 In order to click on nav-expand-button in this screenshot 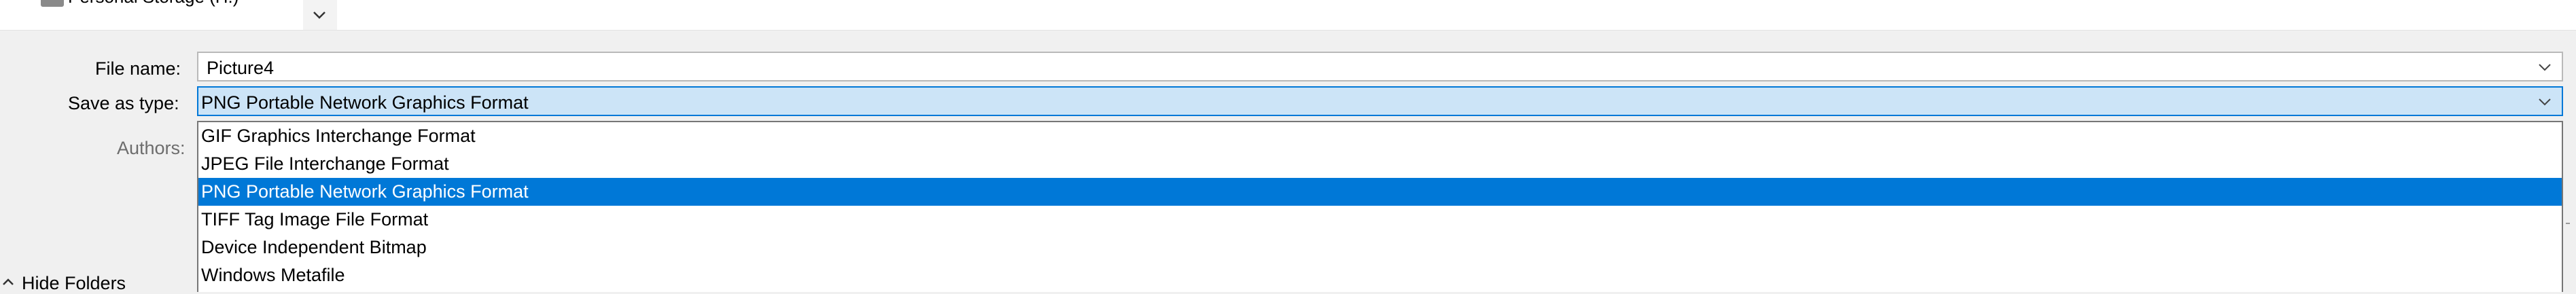, I will do `click(320, 15)`.